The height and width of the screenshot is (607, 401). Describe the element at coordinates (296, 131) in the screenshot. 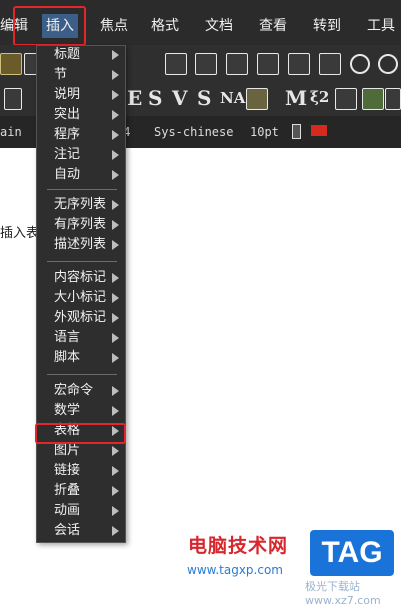

I see `color-swatch-icon` at that location.